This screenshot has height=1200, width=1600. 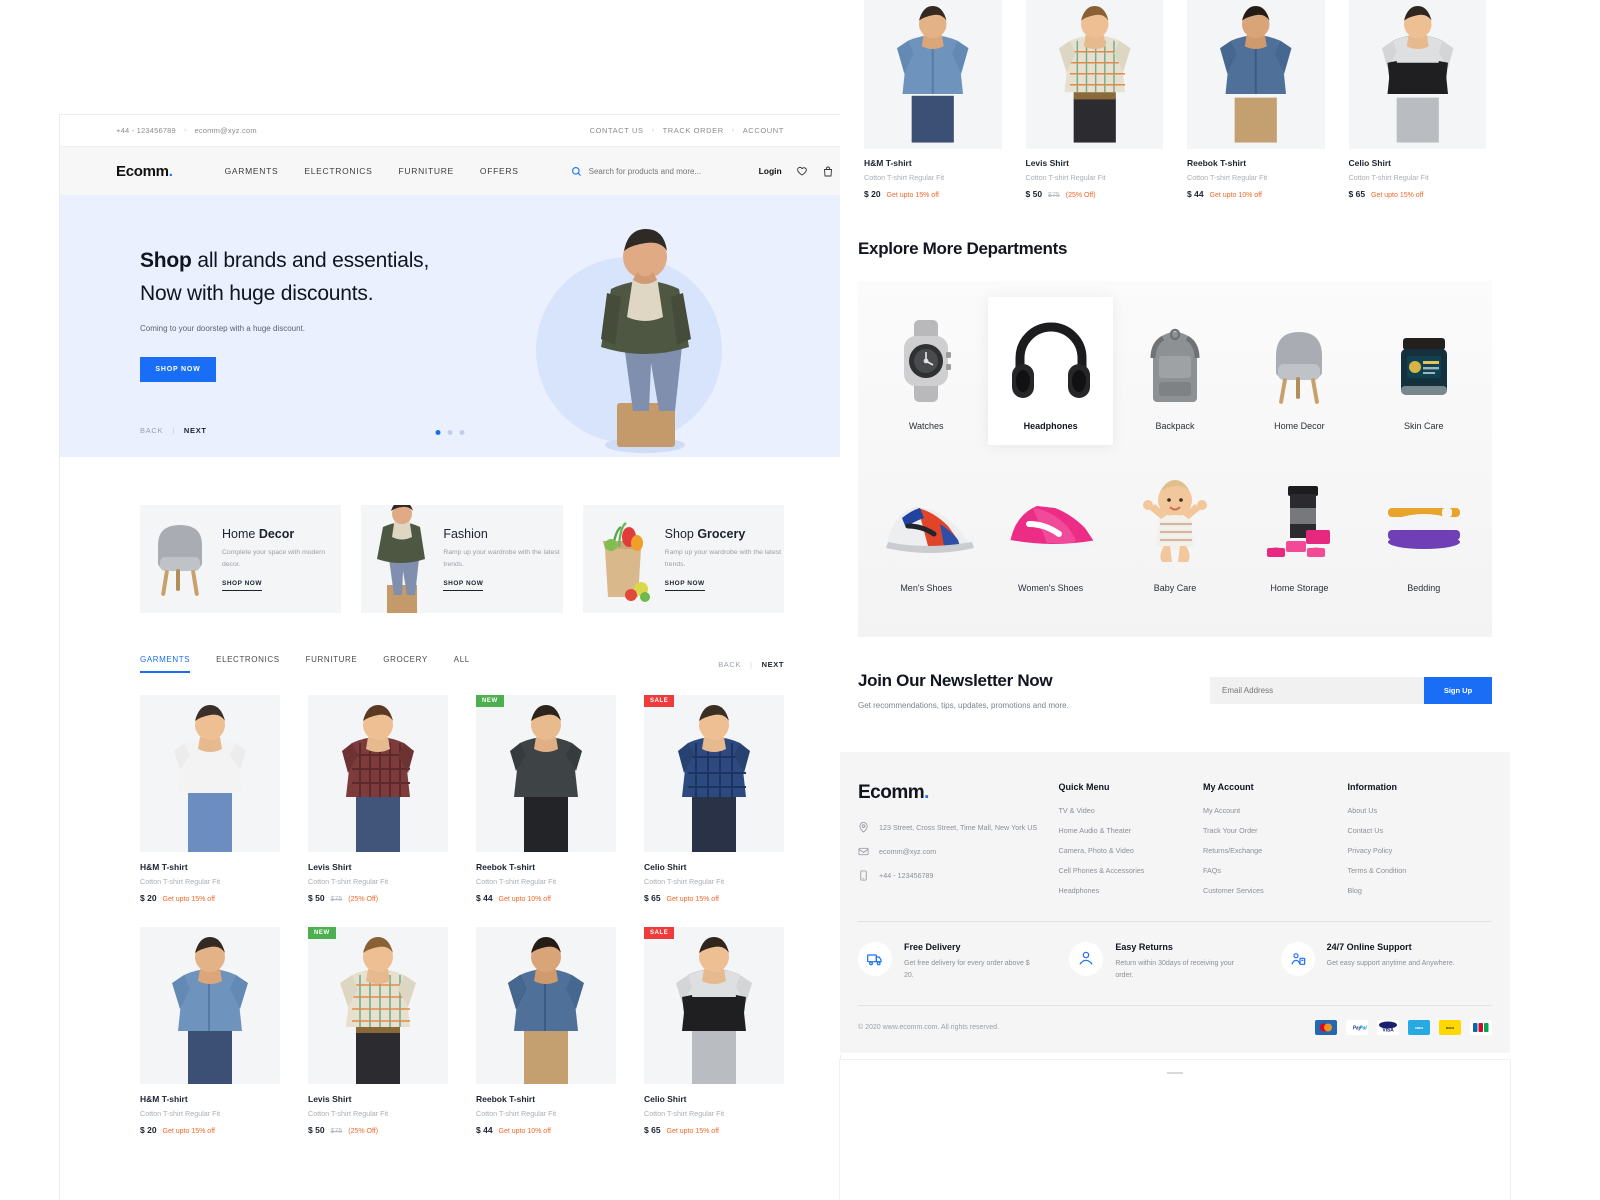 What do you see at coordinates (405, 664) in the screenshot?
I see `tab-grocery: GROCERY` at bounding box center [405, 664].